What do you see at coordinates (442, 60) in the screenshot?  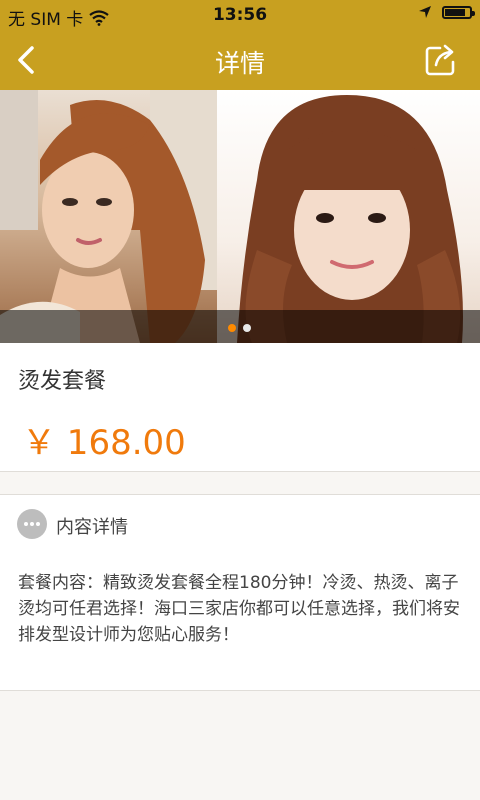 I see `share-icon` at bounding box center [442, 60].